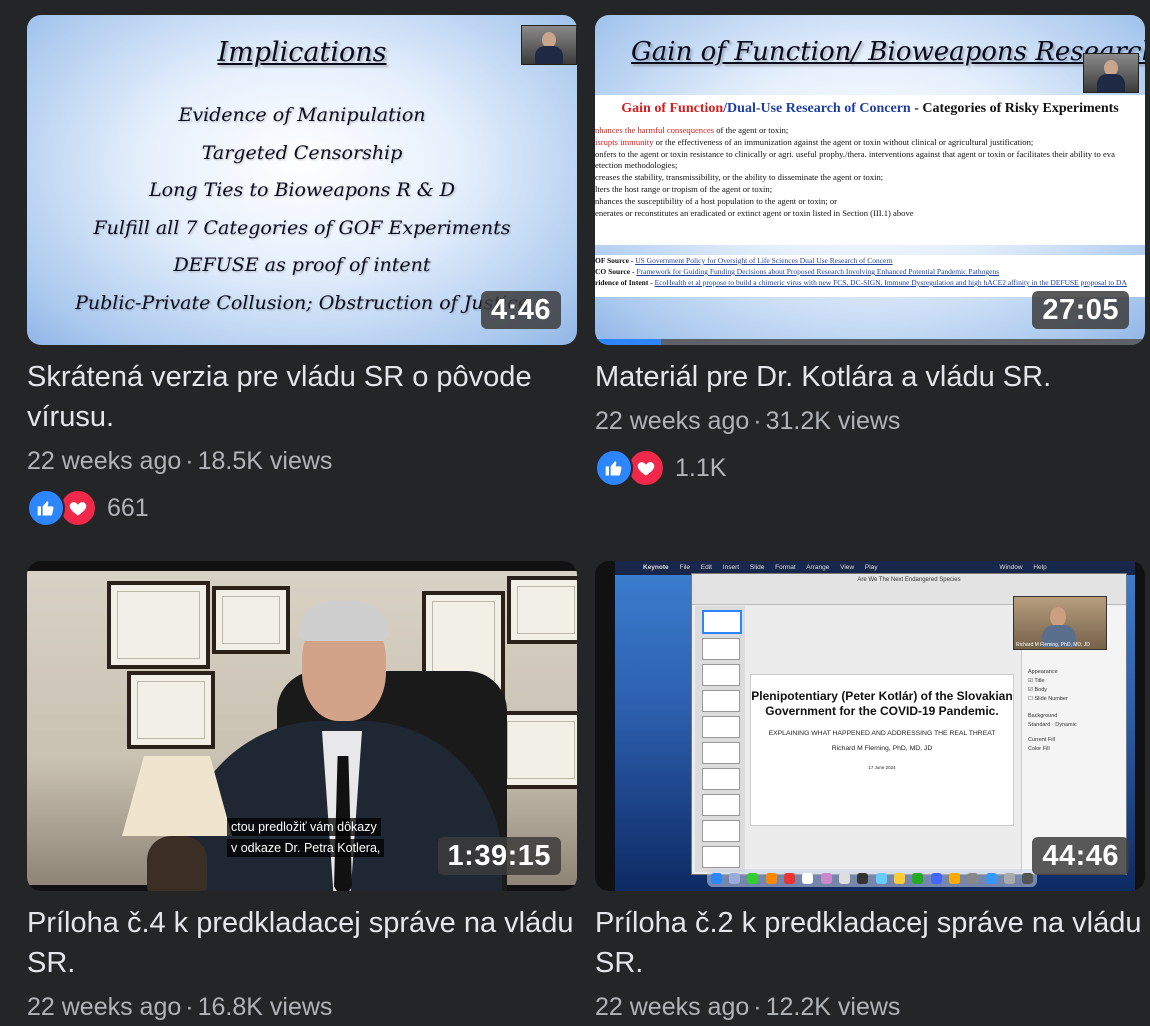 Image resolution: width=1150 pixels, height=1026 pixels. What do you see at coordinates (177, 863) in the screenshot?
I see `lamp-base` at bounding box center [177, 863].